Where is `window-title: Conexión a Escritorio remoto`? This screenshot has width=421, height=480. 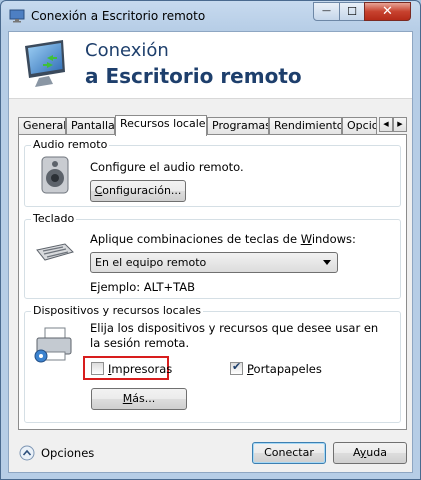
window-title: Conexión a Escritorio remoto is located at coordinates (118, 16).